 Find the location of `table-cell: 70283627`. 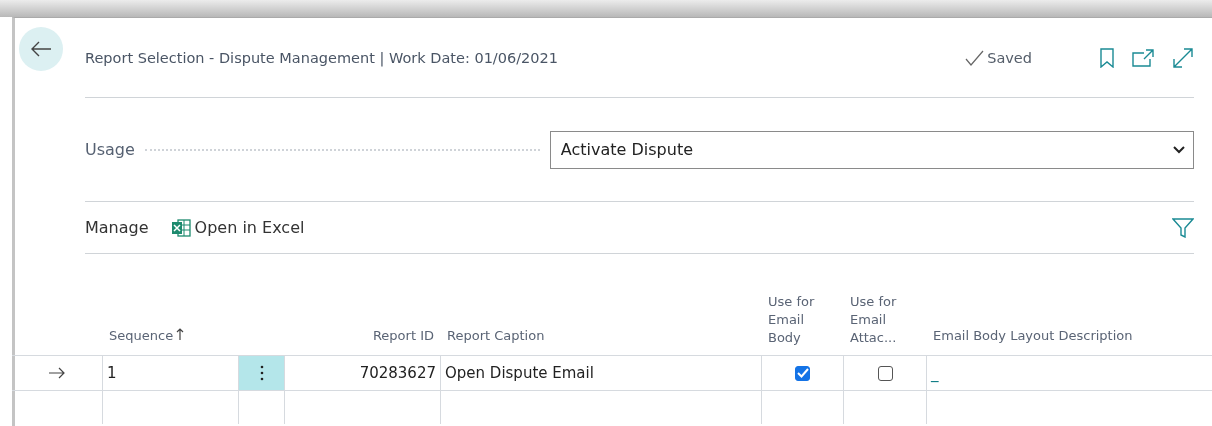

table-cell: 70283627 is located at coordinates (397, 373).